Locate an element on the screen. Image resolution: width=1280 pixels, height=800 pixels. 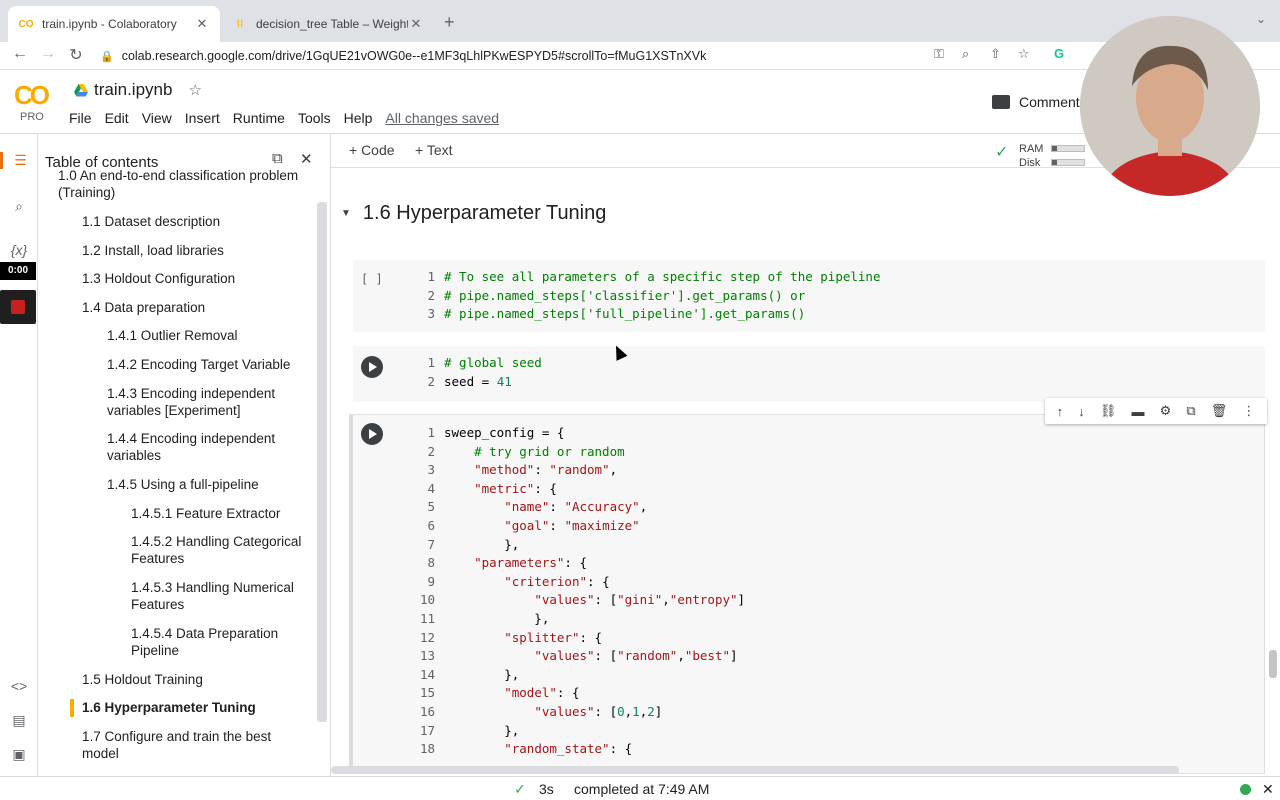
forward-arrow-icon: → is located at coordinates (48, 54).